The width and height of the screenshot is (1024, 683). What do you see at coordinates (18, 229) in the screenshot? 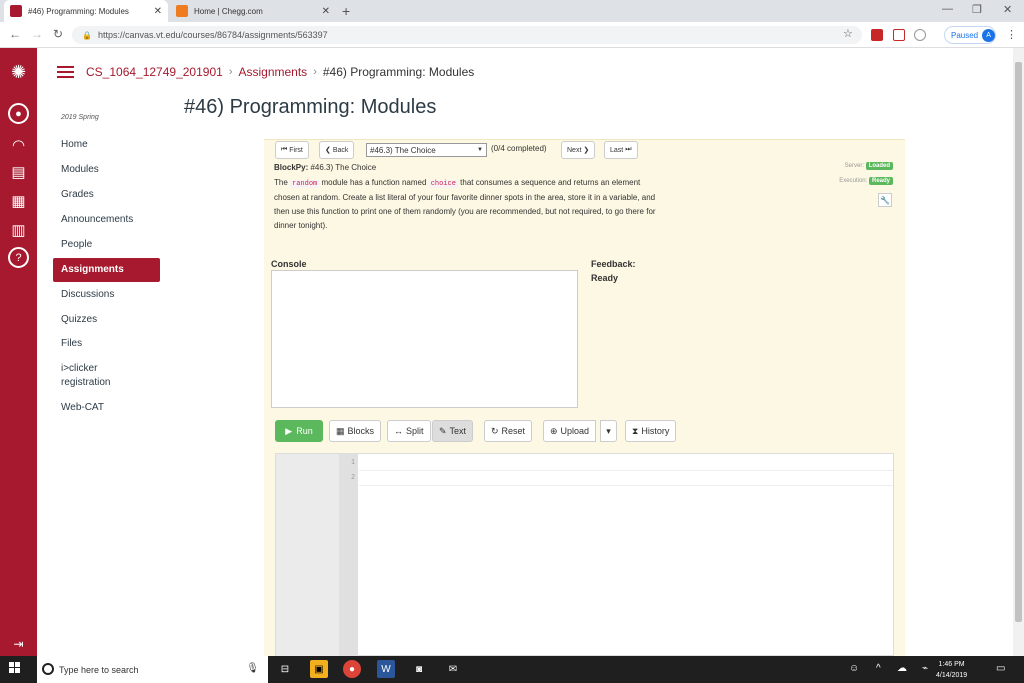
I see `inbox-icon: ▥` at bounding box center [18, 229].